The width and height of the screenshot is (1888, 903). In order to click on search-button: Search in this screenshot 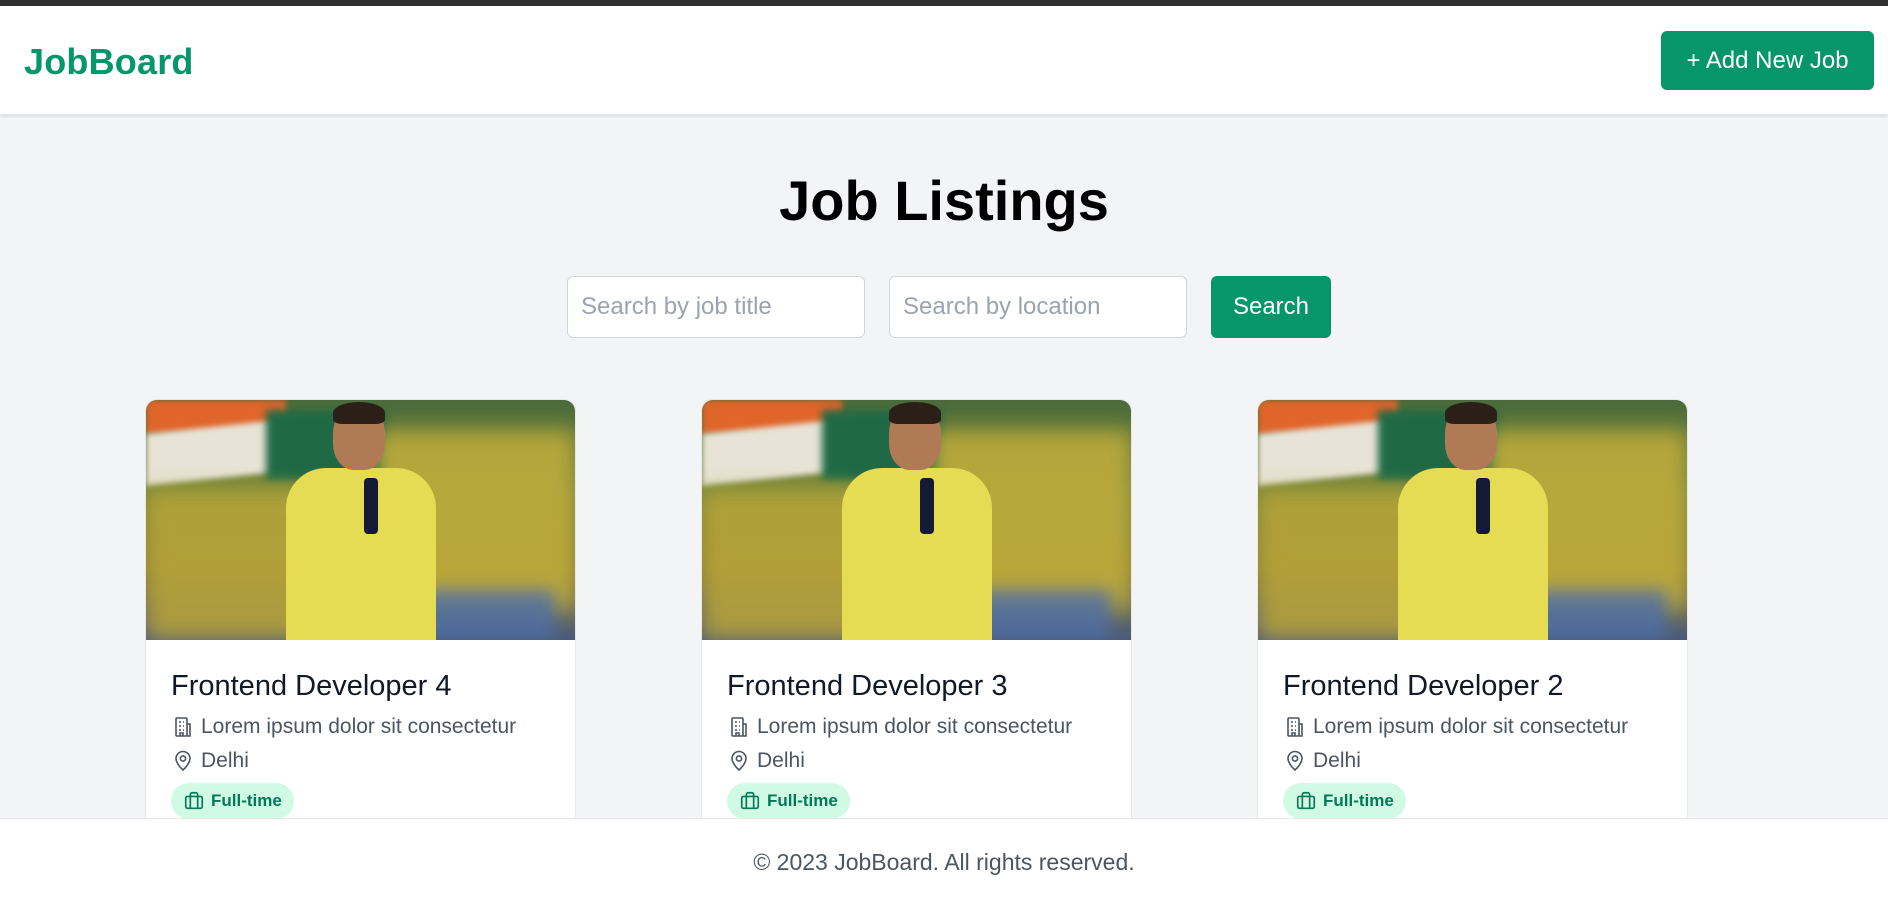, I will do `click(1271, 307)`.